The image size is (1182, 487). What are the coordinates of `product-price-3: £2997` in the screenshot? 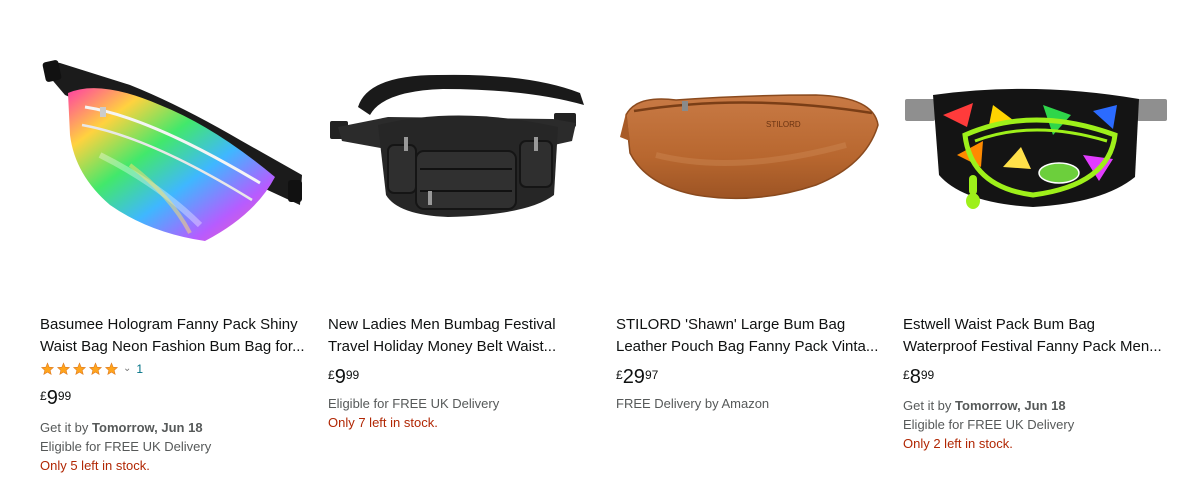 It's located at (637, 377).